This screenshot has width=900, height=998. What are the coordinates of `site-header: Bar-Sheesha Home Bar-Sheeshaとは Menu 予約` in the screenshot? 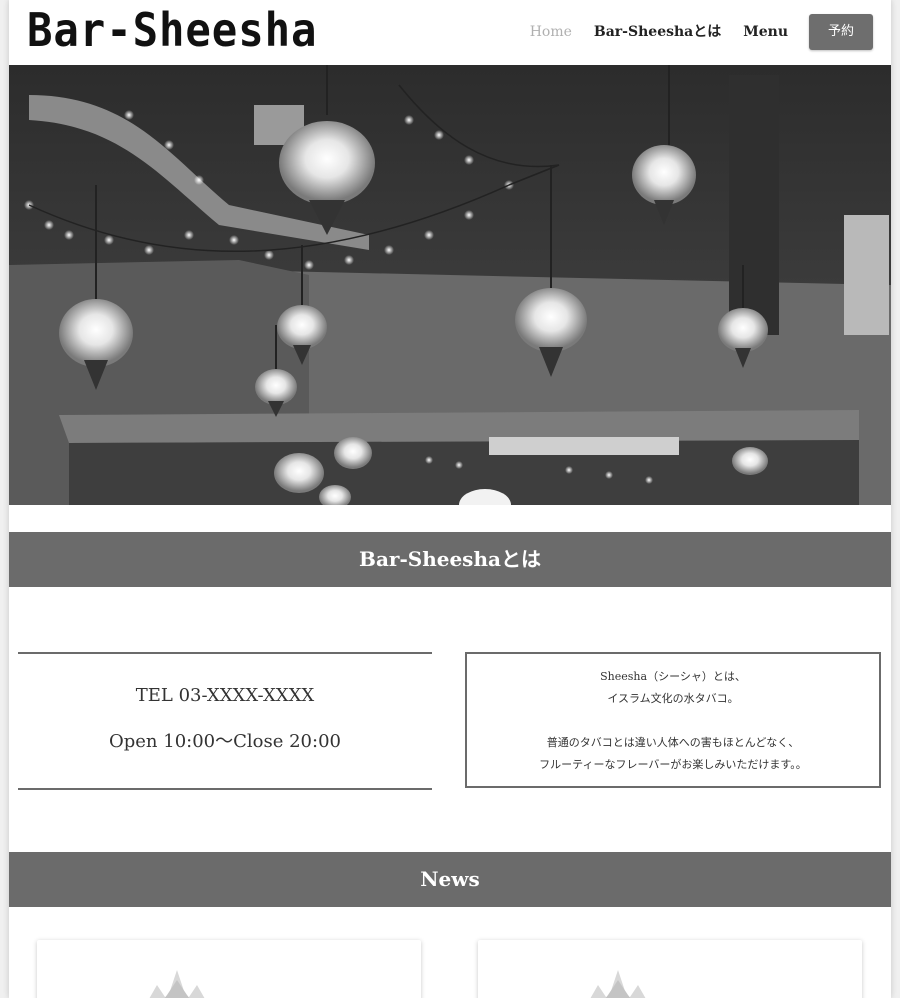 It's located at (450, 32).